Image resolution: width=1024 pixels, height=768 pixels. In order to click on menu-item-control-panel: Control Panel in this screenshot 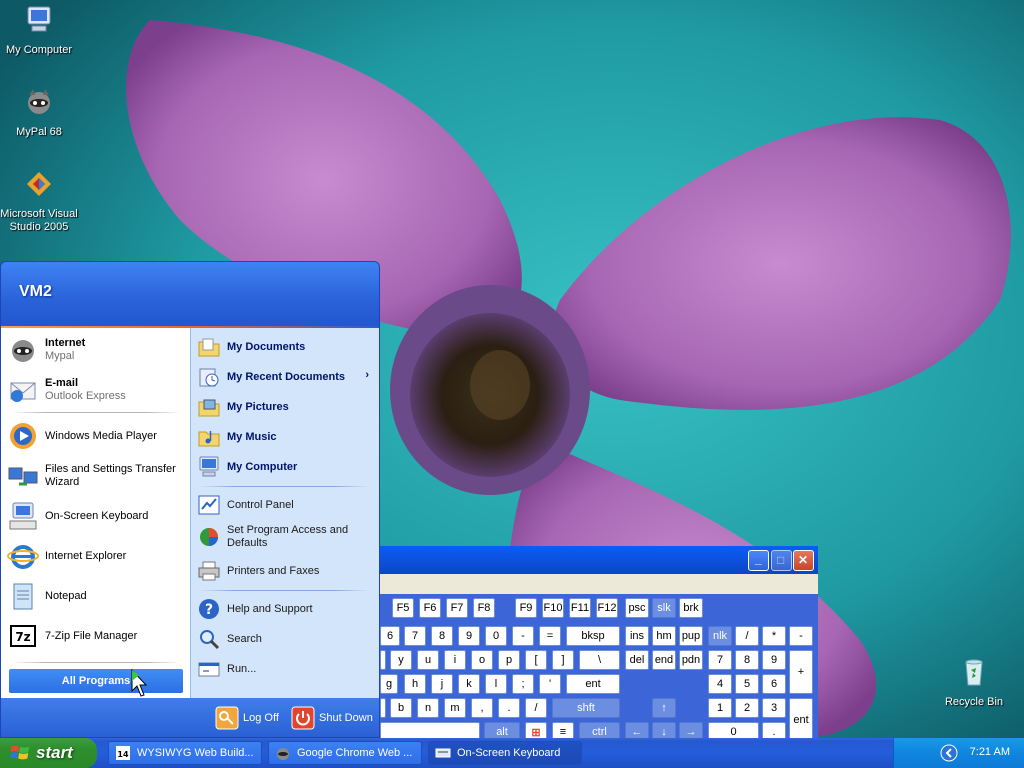, I will do `click(286, 505)`.